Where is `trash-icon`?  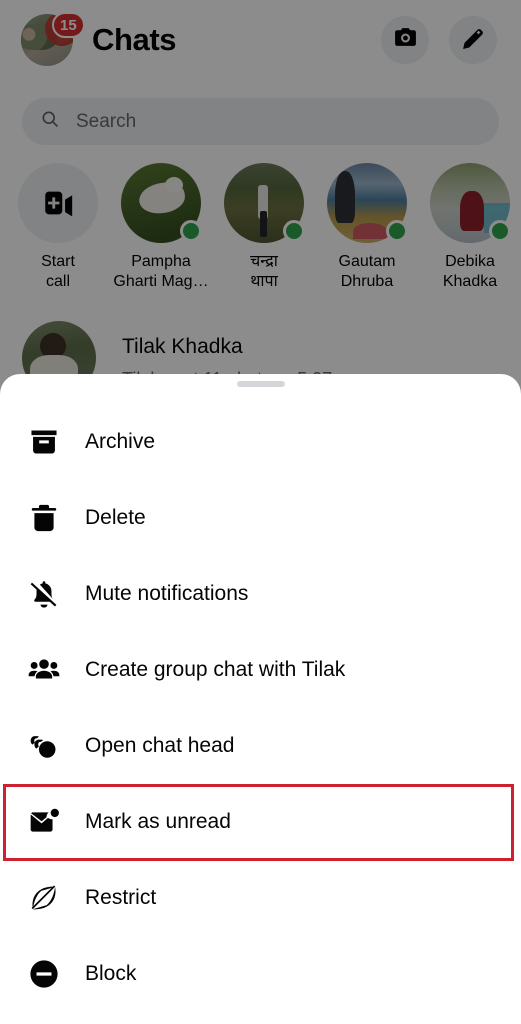 trash-icon is located at coordinates (44, 518).